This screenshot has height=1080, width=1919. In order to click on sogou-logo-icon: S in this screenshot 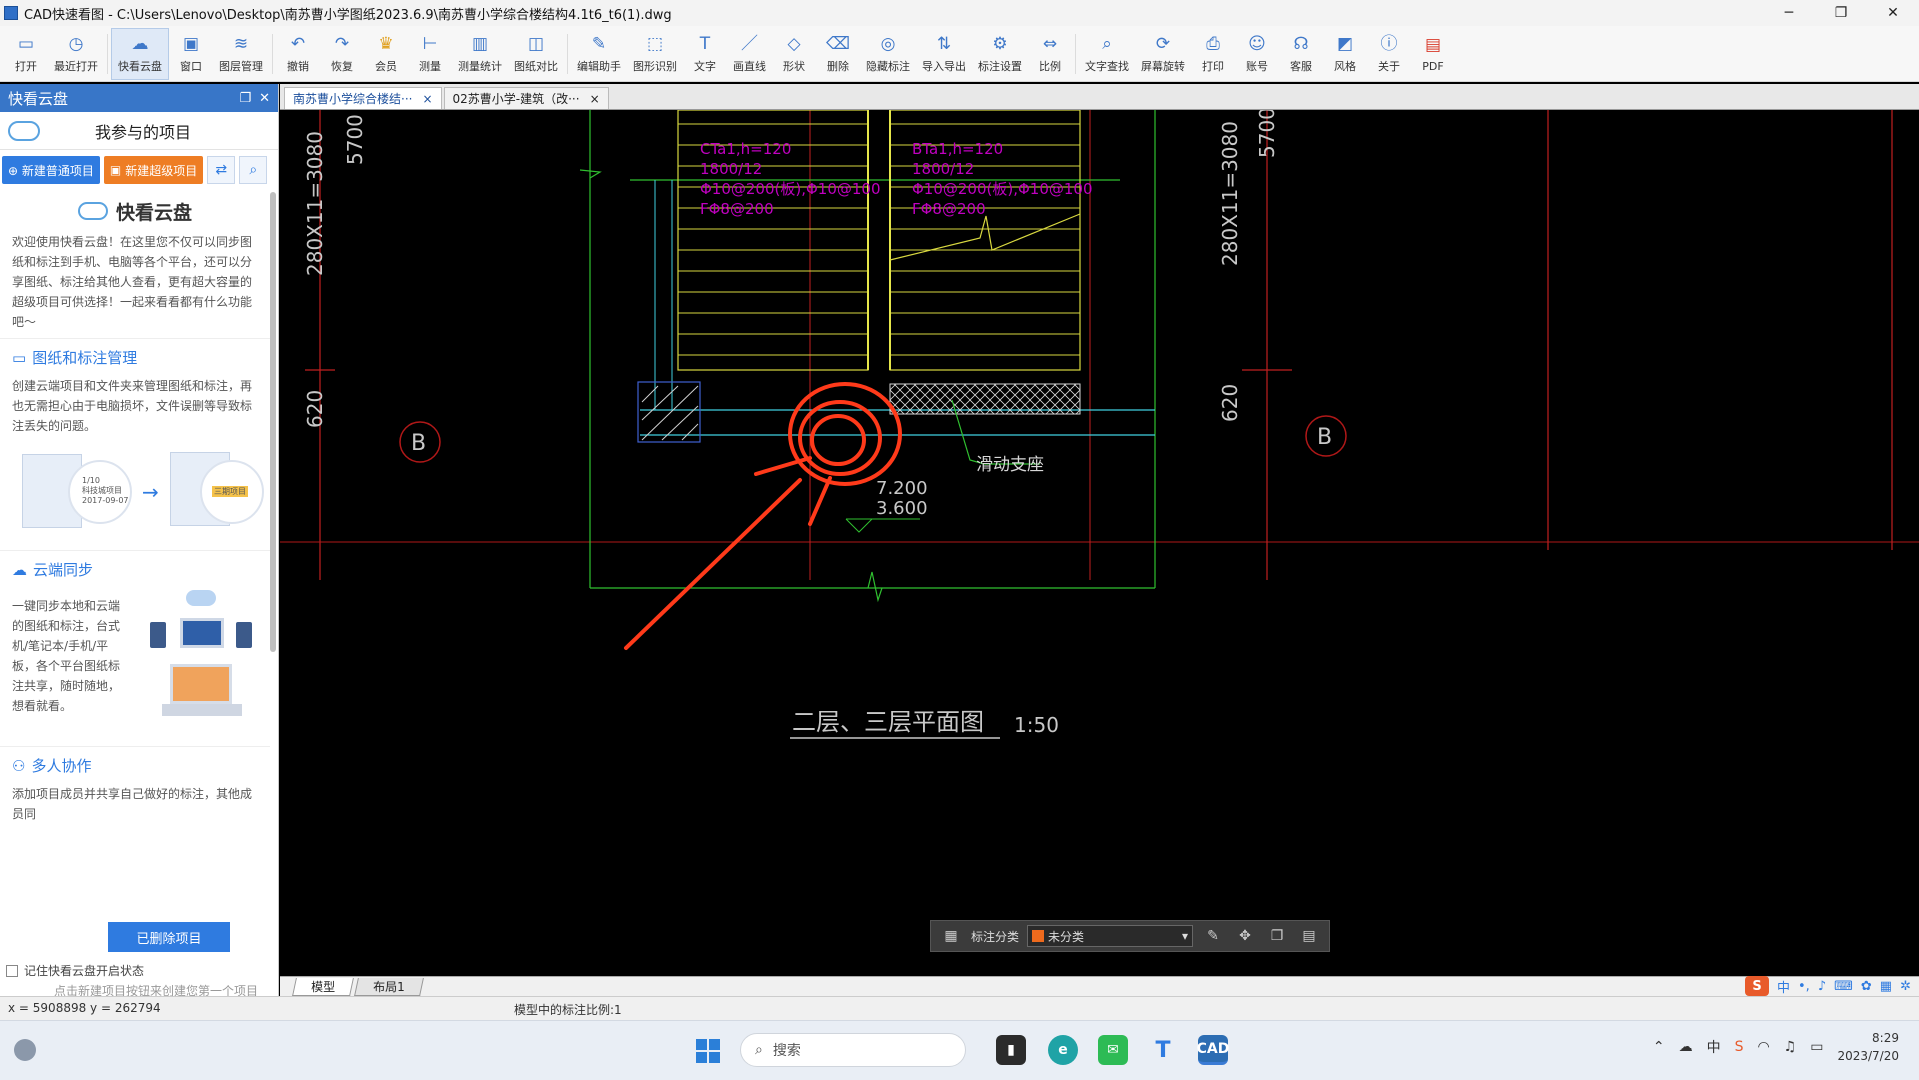, I will do `click(1757, 986)`.